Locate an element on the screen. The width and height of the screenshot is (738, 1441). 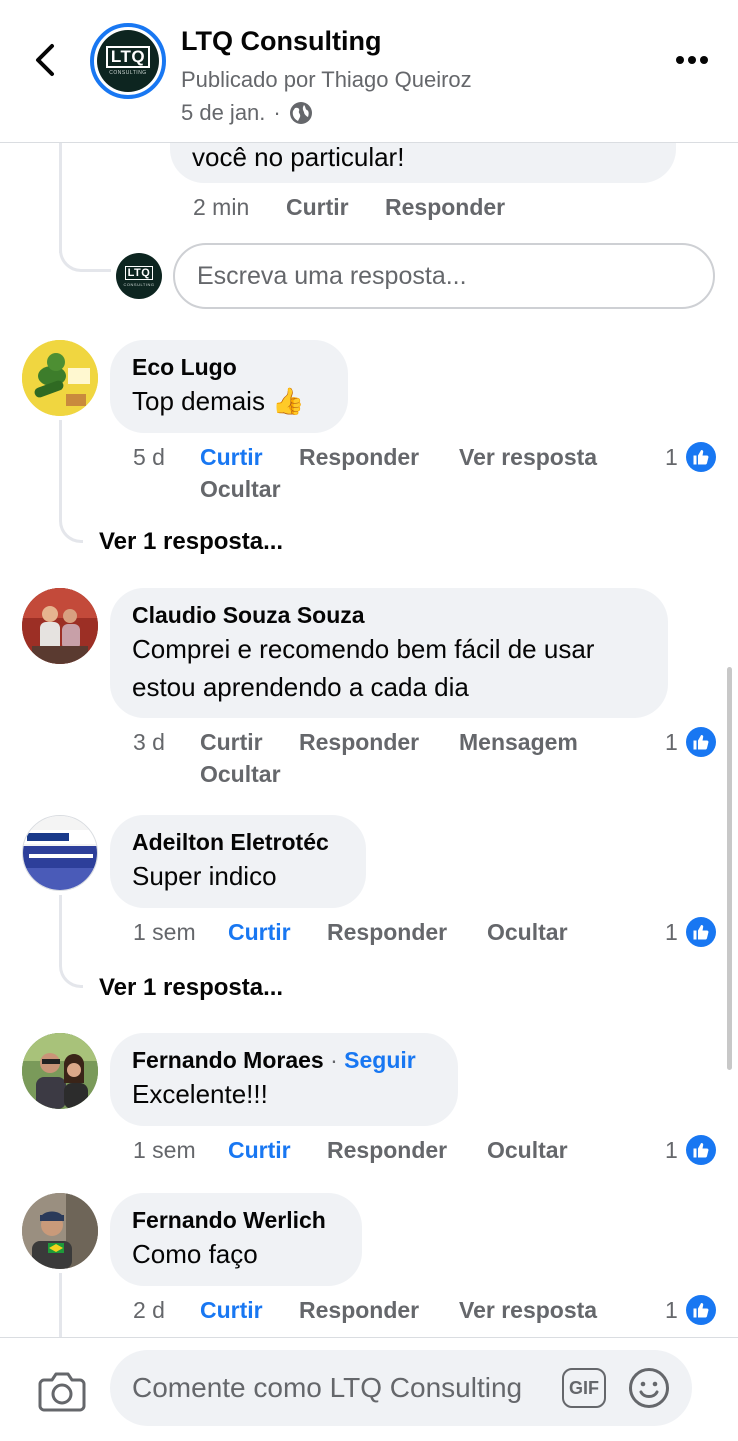
comment-author: Adeilton Eletrotéc is located at coordinates (238, 842).